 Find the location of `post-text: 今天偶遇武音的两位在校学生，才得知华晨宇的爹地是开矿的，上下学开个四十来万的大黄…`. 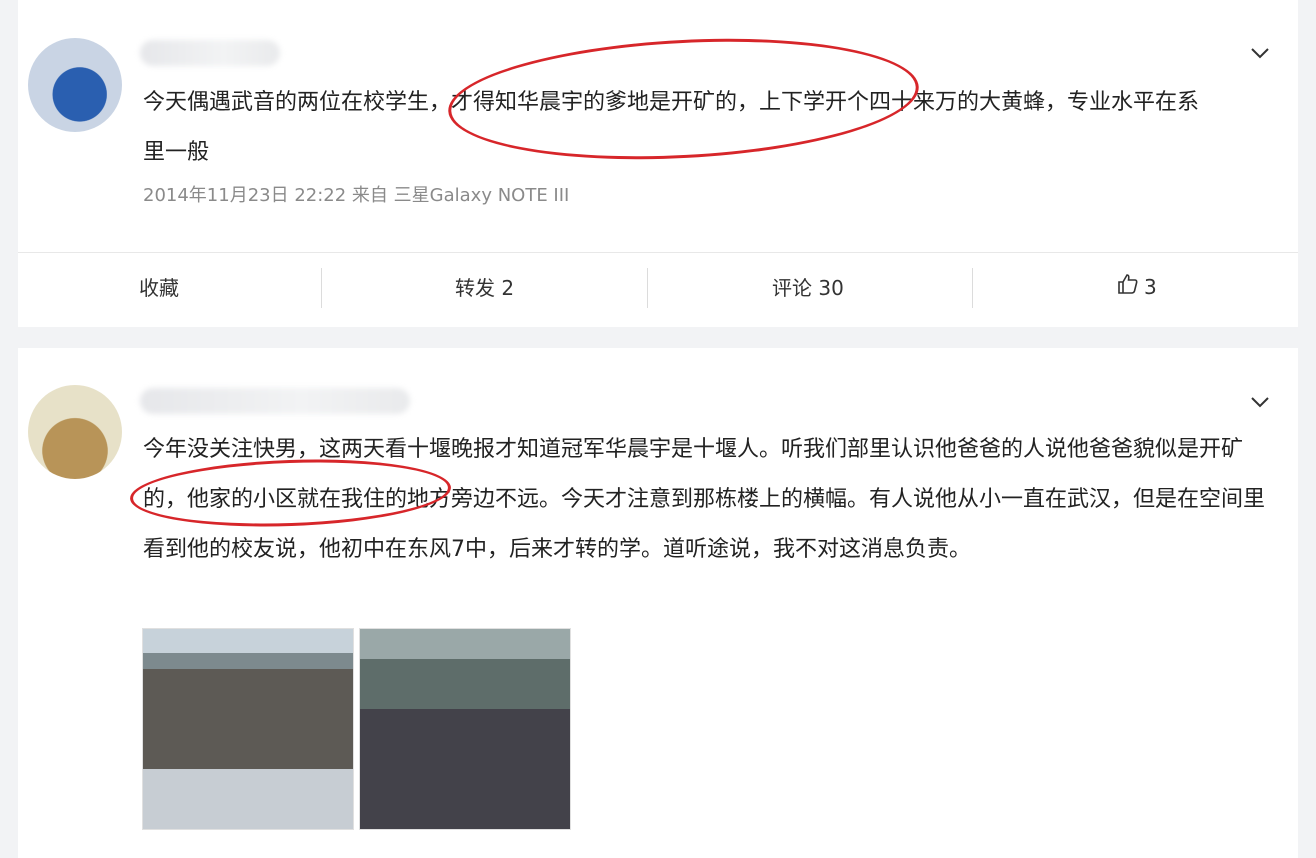

post-text: 今天偶遇武音的两位在校学生，才得知华晨宇的爹地是开矿的，上下学开个四十来万的大黄… is located at coordinates (671, 127).